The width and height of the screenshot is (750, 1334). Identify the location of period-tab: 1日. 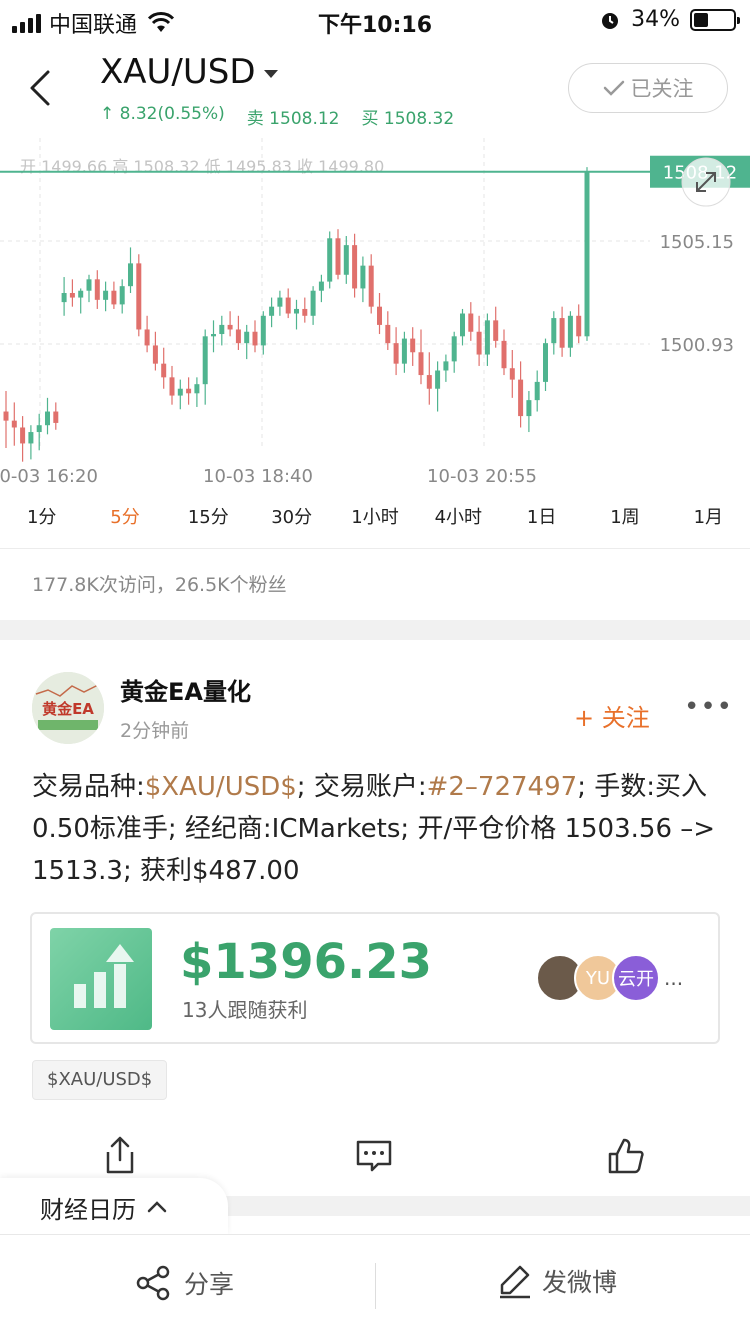
(541, 520).